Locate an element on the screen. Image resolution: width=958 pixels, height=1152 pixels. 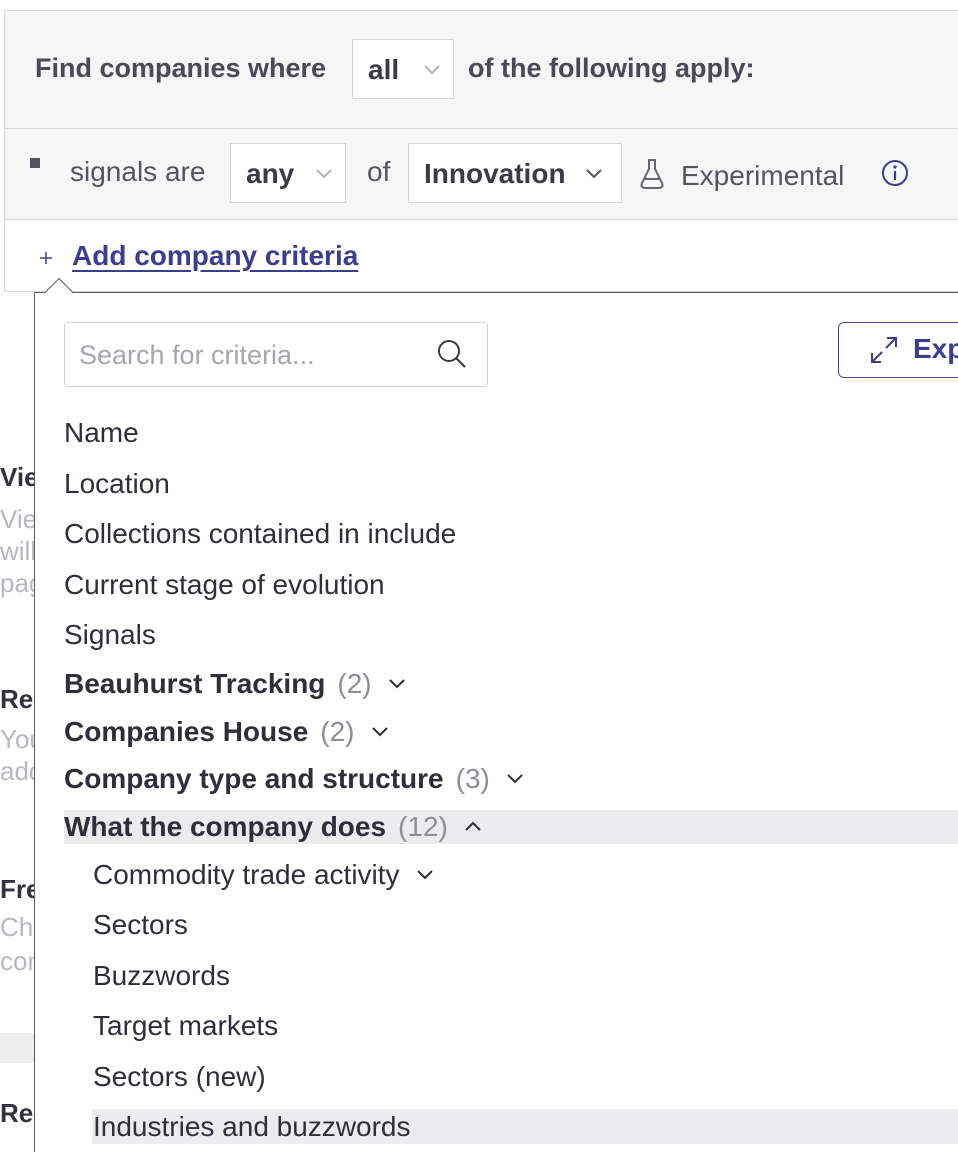
criteria-group-beauhurst-tracking: Beauhurst Tracking (2) is located at coordinates (236, 684).